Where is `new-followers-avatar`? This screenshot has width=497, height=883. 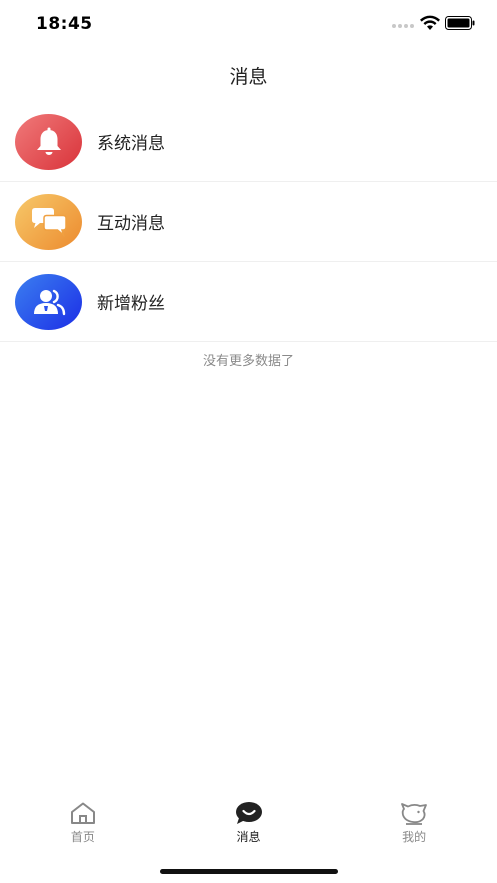 new-followers-avatar is located at coordinates (48, 302).